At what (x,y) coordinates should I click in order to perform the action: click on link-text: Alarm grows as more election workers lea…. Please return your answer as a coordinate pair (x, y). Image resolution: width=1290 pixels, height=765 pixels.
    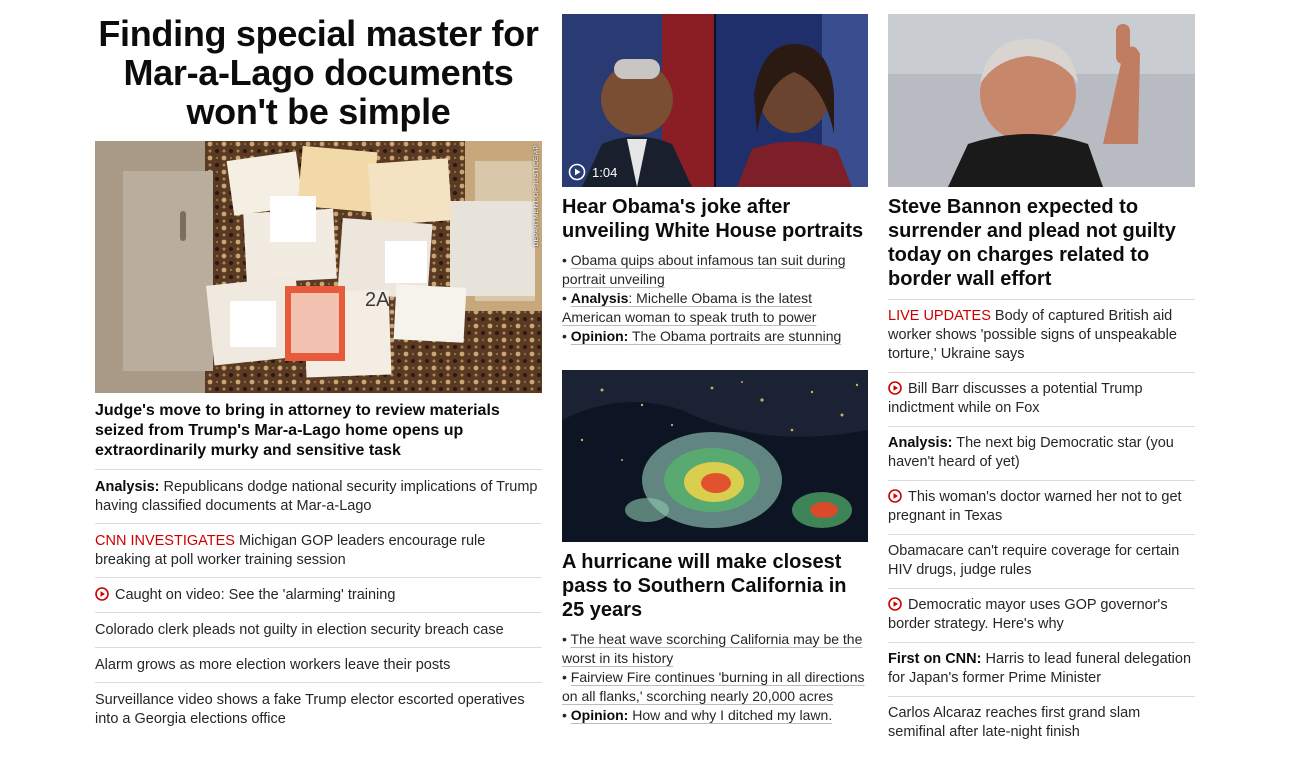
    Looking at the image, I should click on (273, 665).